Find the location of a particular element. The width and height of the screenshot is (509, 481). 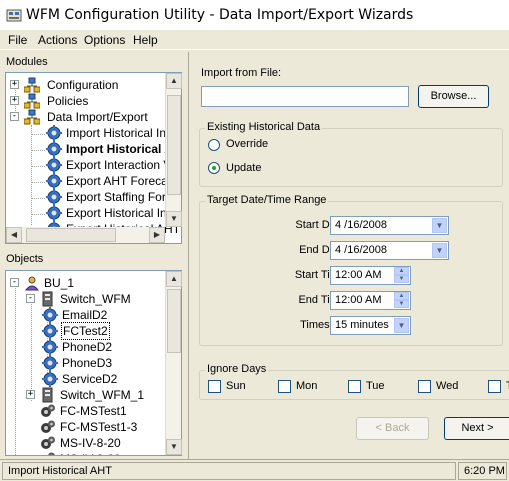

end-date-value: 4 /16/2008 is located at coordinates (361, 250).